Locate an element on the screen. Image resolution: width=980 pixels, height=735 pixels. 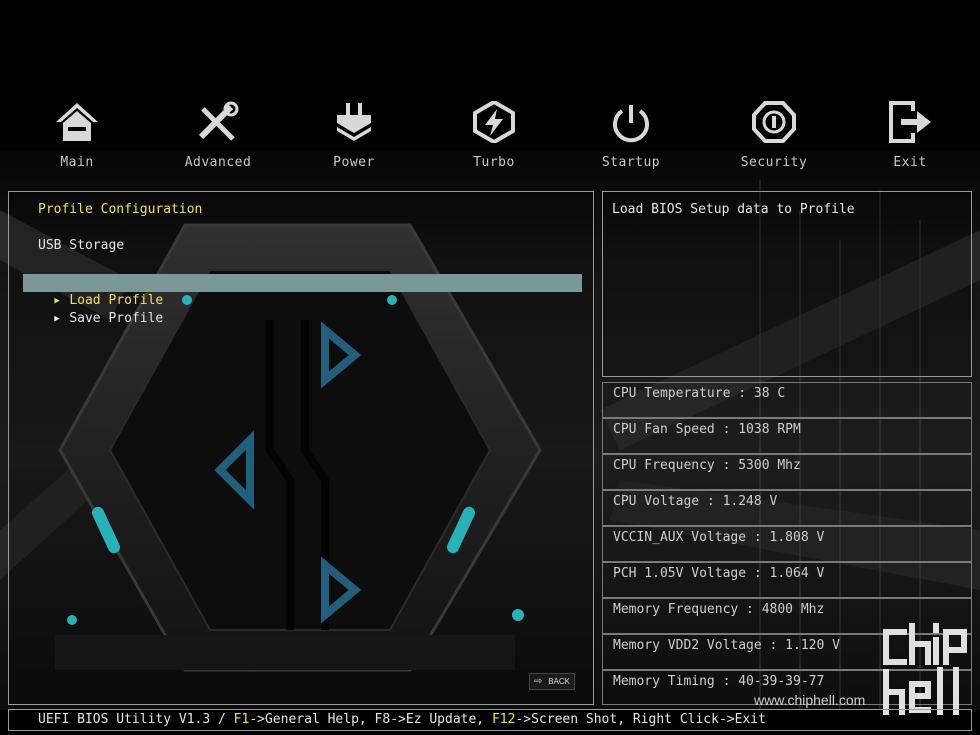
tab-power-label: Power is located at coordinates (354, 162).